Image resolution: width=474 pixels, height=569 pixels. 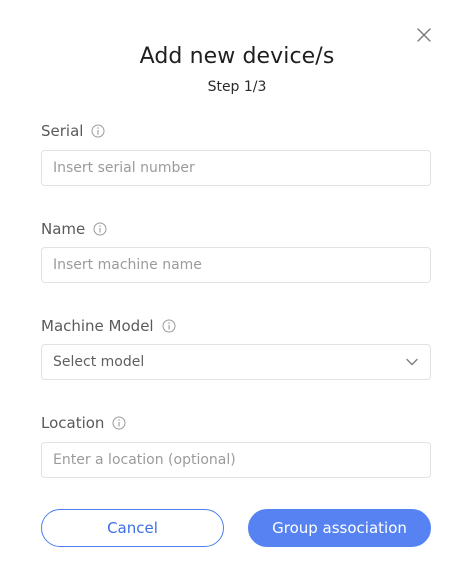 I want to click on close-button, so click(x=424, y=35).